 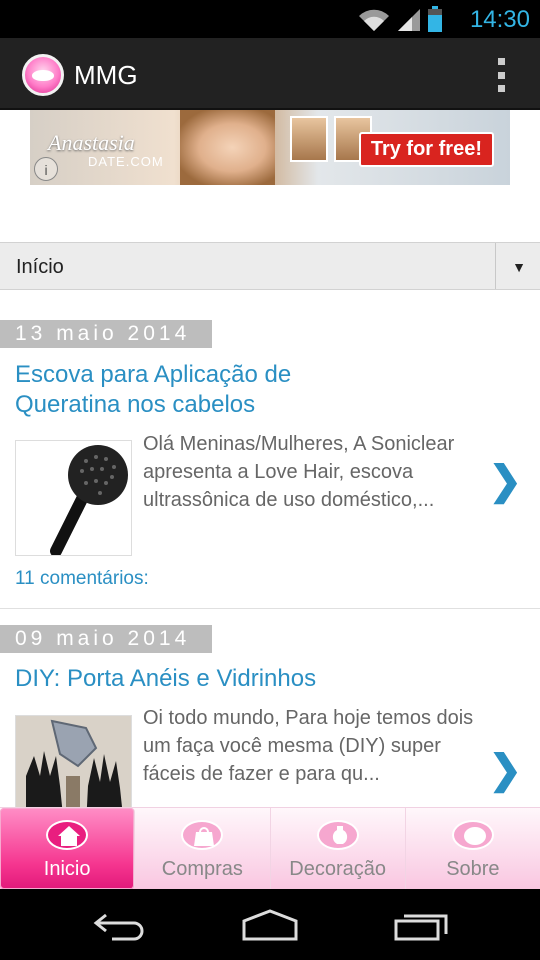 I want to click on ad-cta-button: Try for free!, so click(x=426, y=149).